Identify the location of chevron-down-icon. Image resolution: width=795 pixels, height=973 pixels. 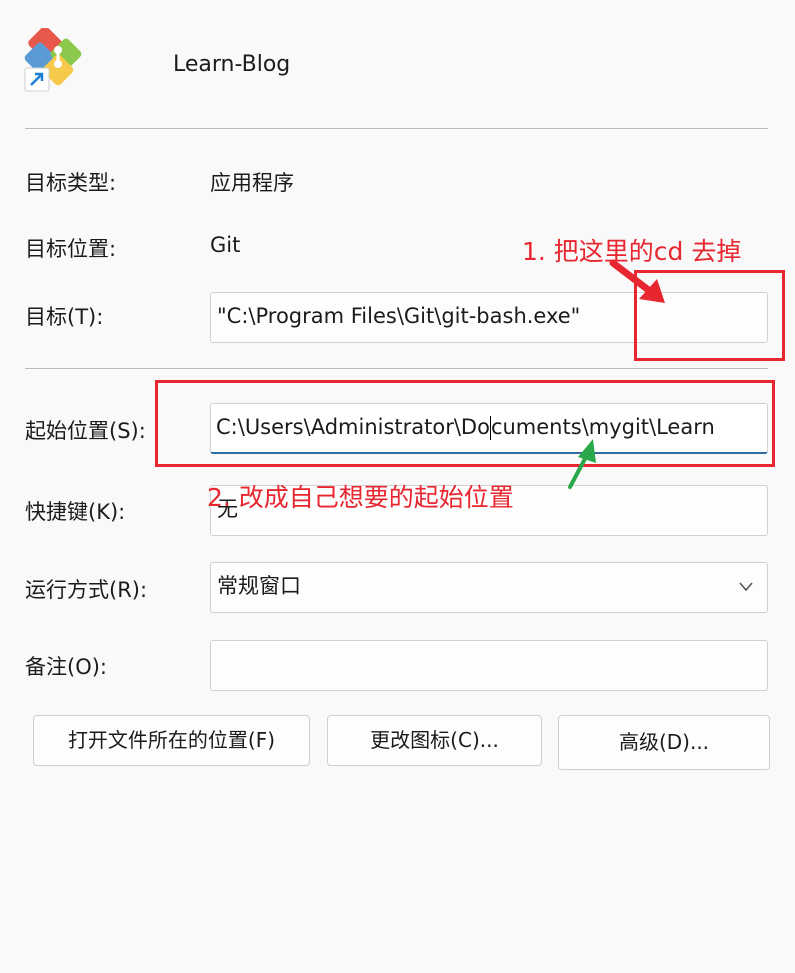
(746, 587).